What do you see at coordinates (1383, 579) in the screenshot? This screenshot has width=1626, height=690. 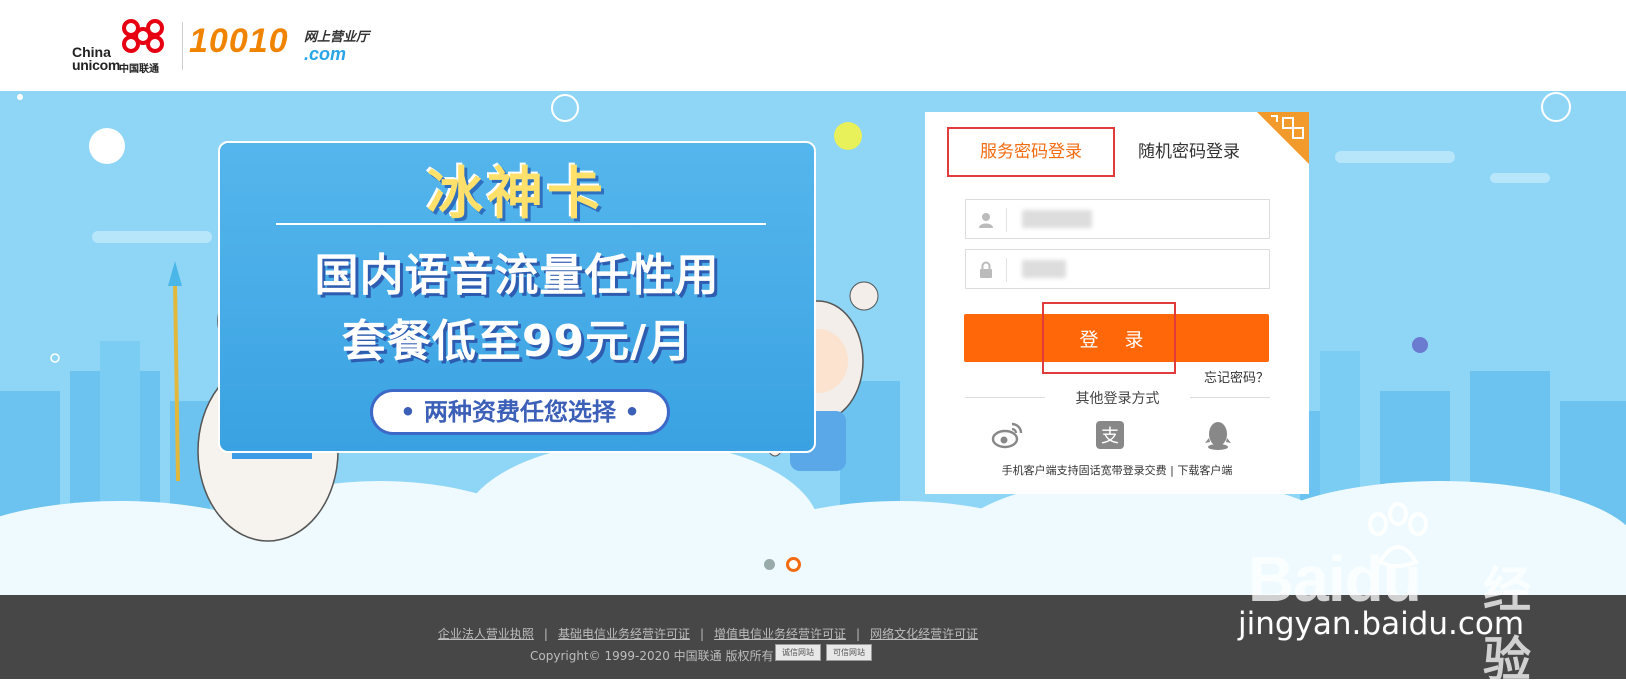 I see `watermark-du: du` at bounding box center [1383, 579].